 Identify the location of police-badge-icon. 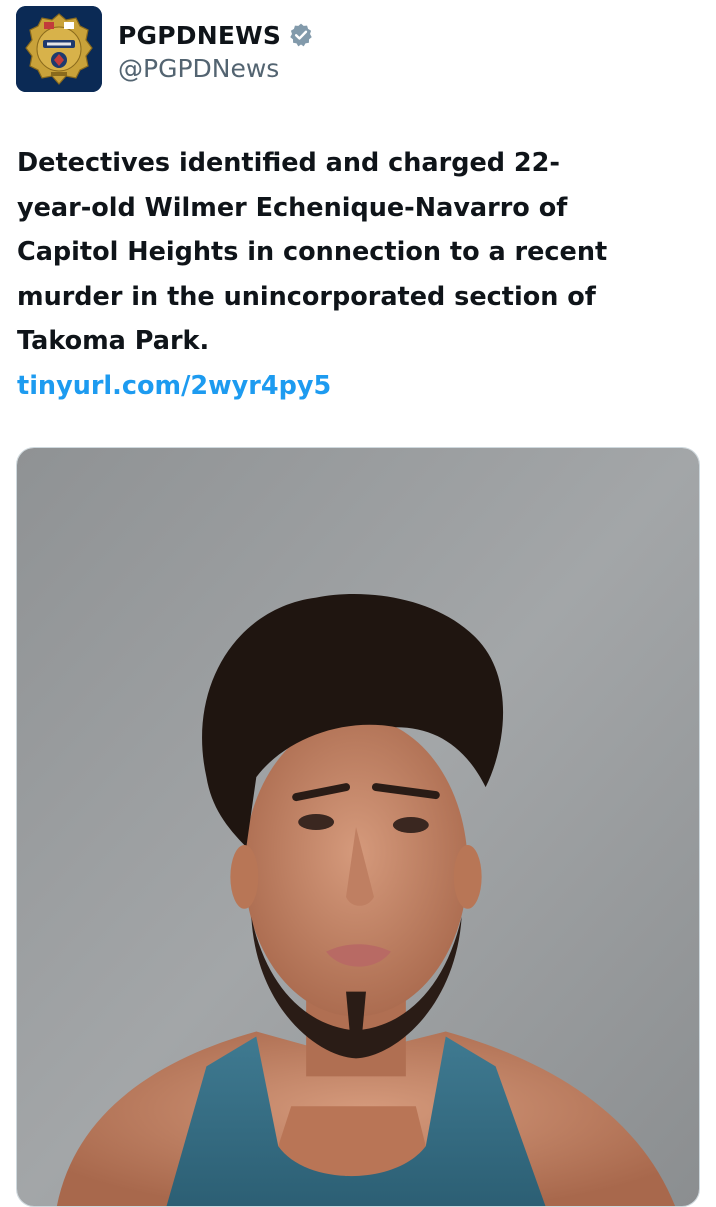
(59, 49).